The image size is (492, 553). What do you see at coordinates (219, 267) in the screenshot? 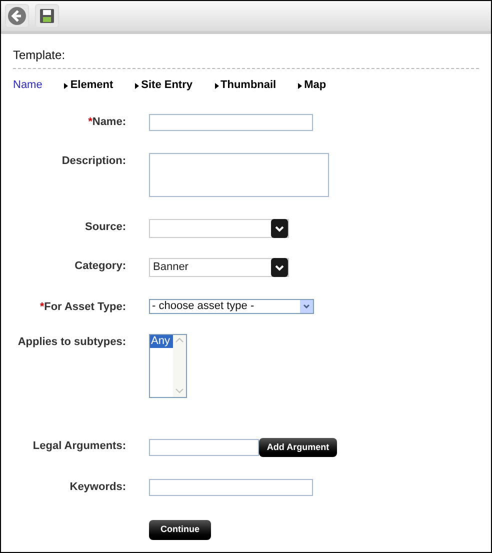
I see `dropdown-field: Banner` at bounding box center [219, 267].